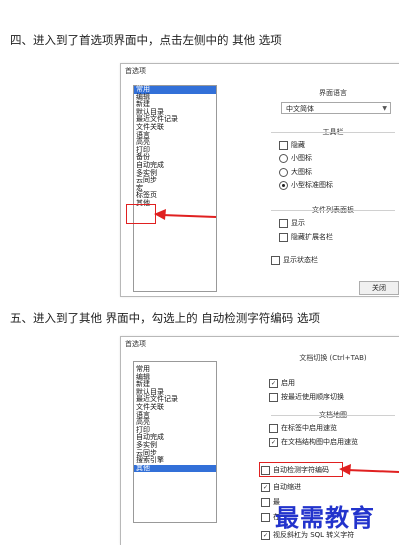  Describe the element at coordinates (301, 469) in the screenshot. I see `autodetect-highlight-box` at that location.